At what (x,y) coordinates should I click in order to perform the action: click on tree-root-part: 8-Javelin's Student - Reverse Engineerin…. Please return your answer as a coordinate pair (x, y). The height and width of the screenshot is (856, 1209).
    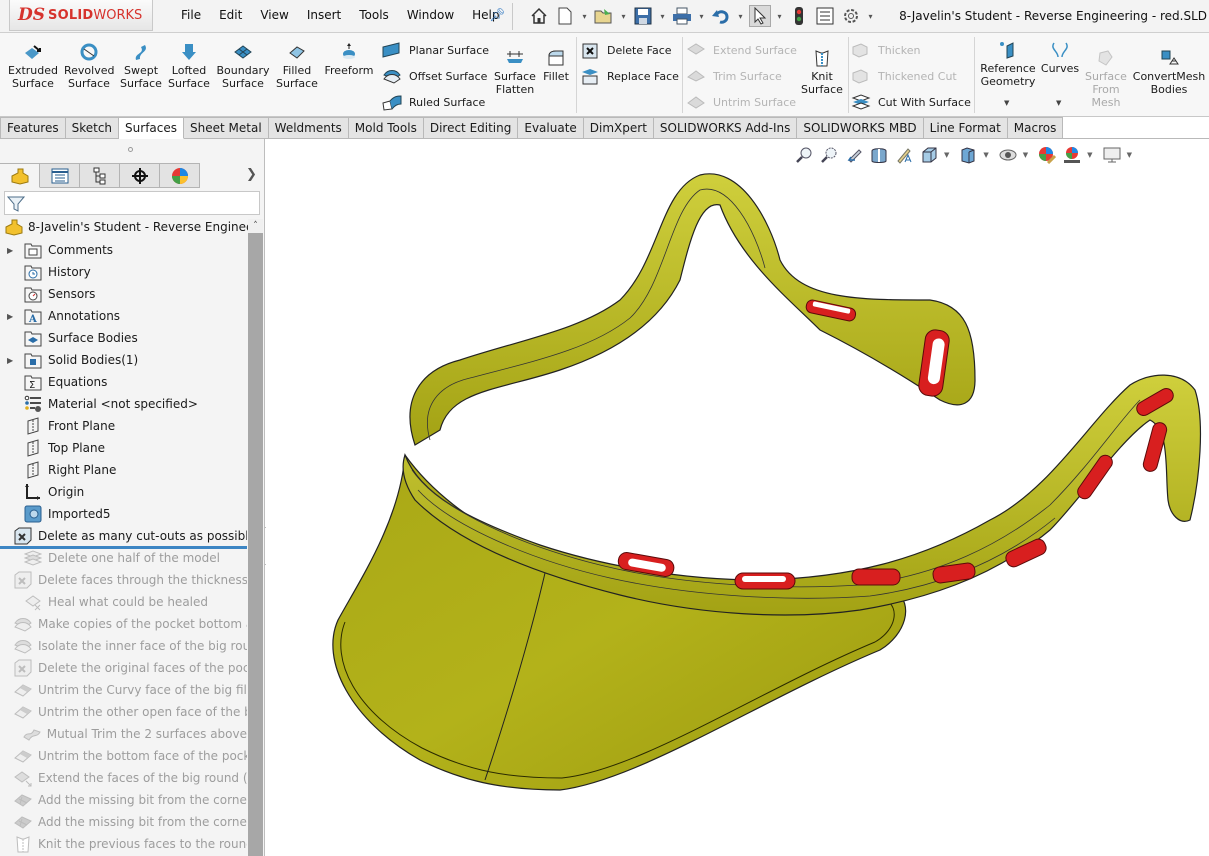
    Looking at the image, I should click on (126, 227).